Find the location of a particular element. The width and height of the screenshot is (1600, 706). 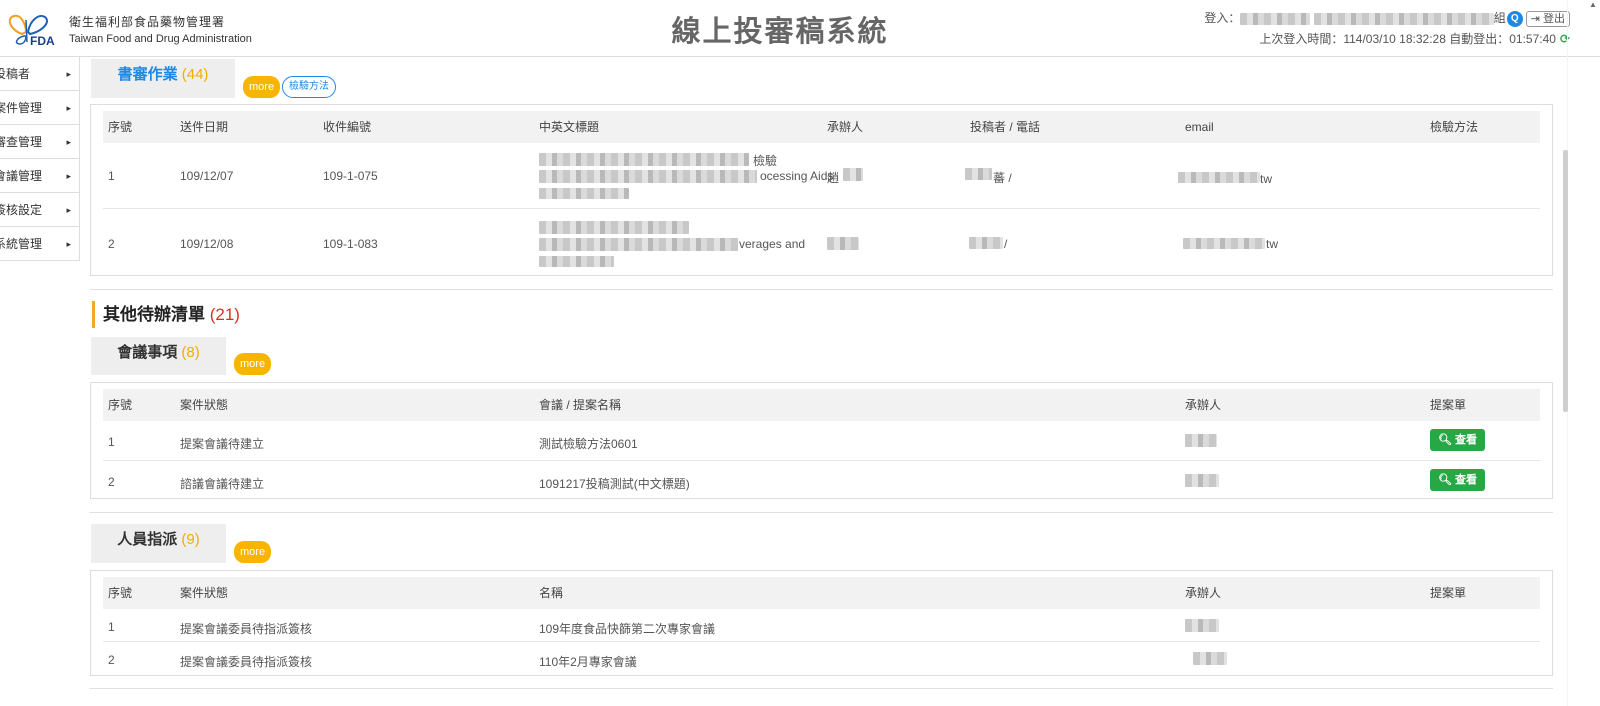

sidebar-item-signoff-settings: 簽核設定 ▸ is located at coordinates (39, 210).